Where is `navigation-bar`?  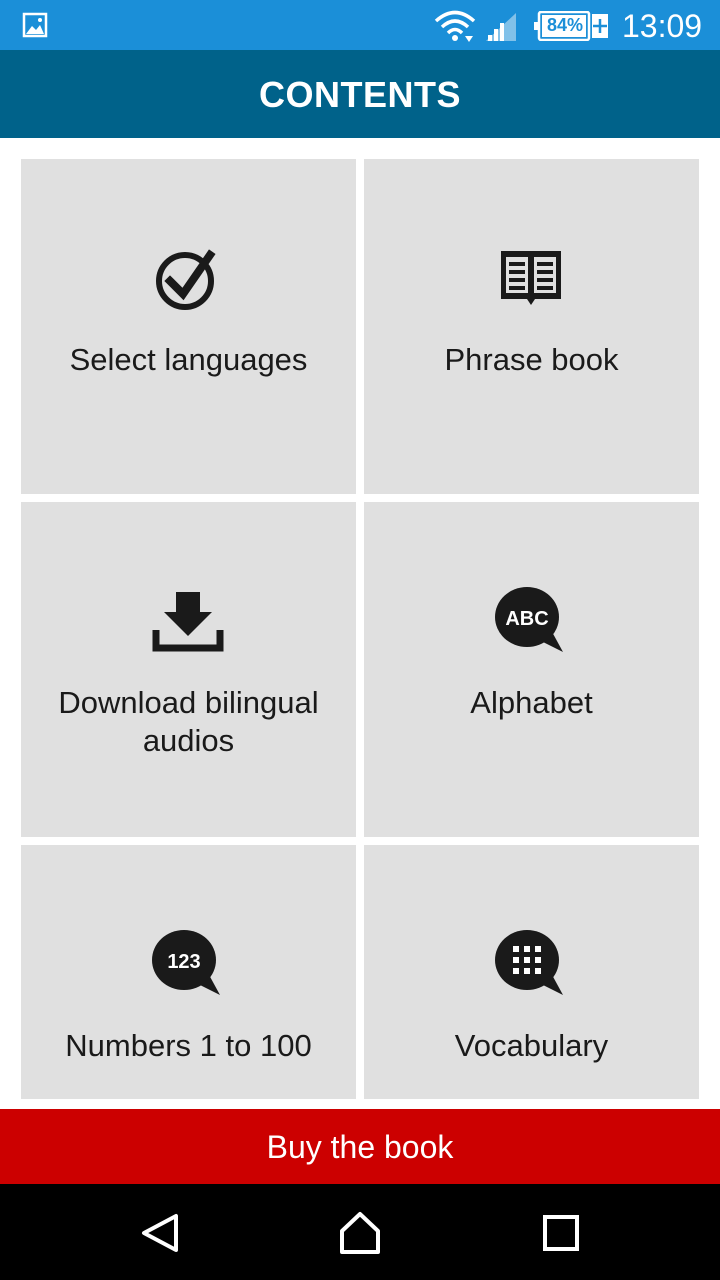
navigation-bar is located at coordinates (360, 1232).